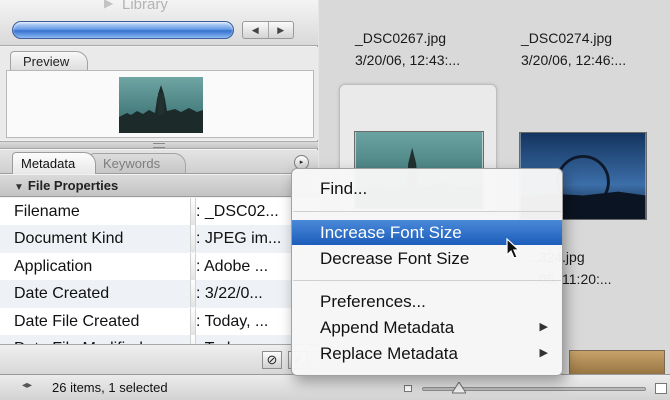 This screenshot has width=670, height=400. What do you see at coordinates (78, 339) in the screenshot?
I see `metadata-label: Date File Modified` at bounding box center [78, 339].